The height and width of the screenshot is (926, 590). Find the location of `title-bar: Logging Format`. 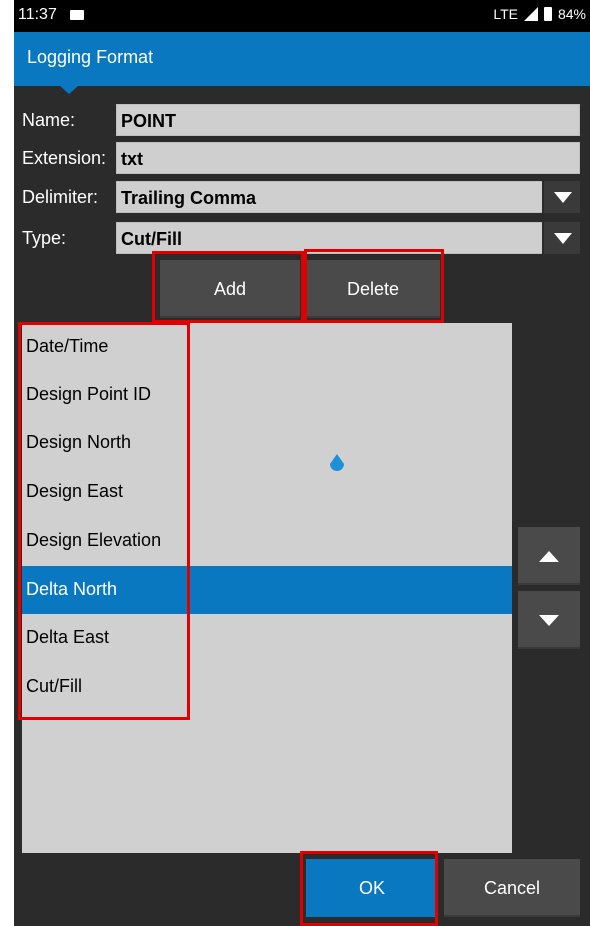

title-bar: Logging Format is located at coordinates (302, 63).